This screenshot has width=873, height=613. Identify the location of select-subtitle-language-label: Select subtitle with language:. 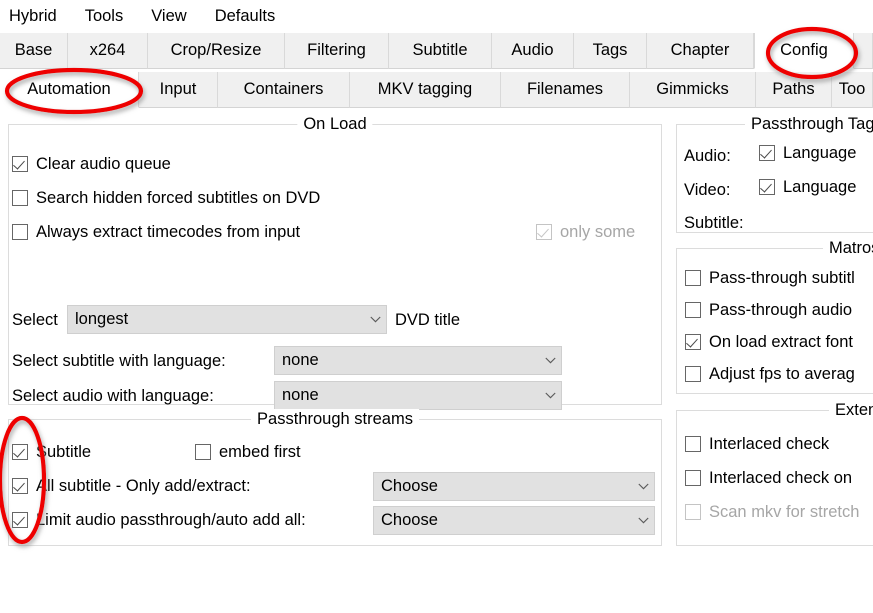
(119, 361).